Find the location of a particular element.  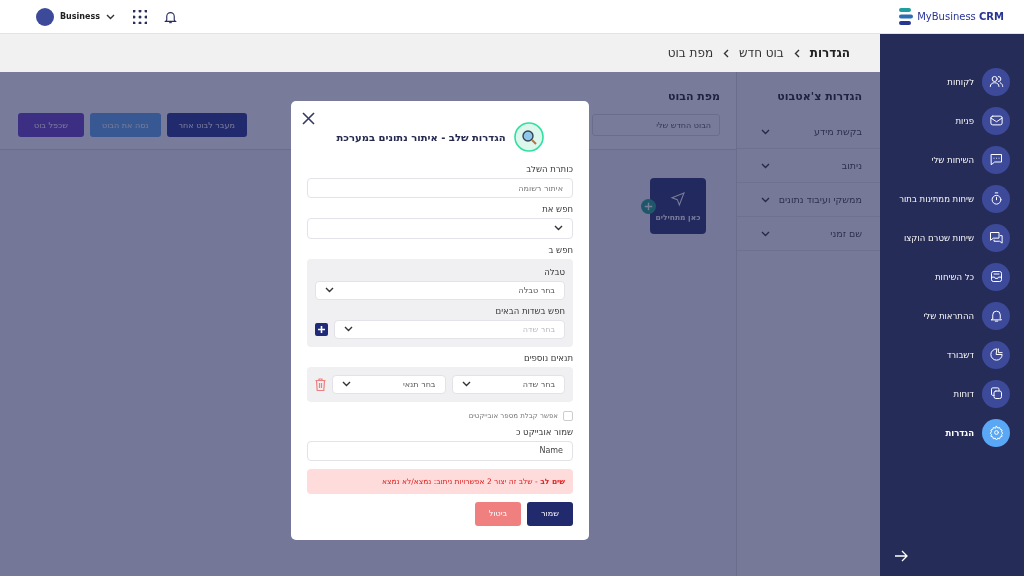

nav-item: כל השיחות is located at coordinates (952, 276).